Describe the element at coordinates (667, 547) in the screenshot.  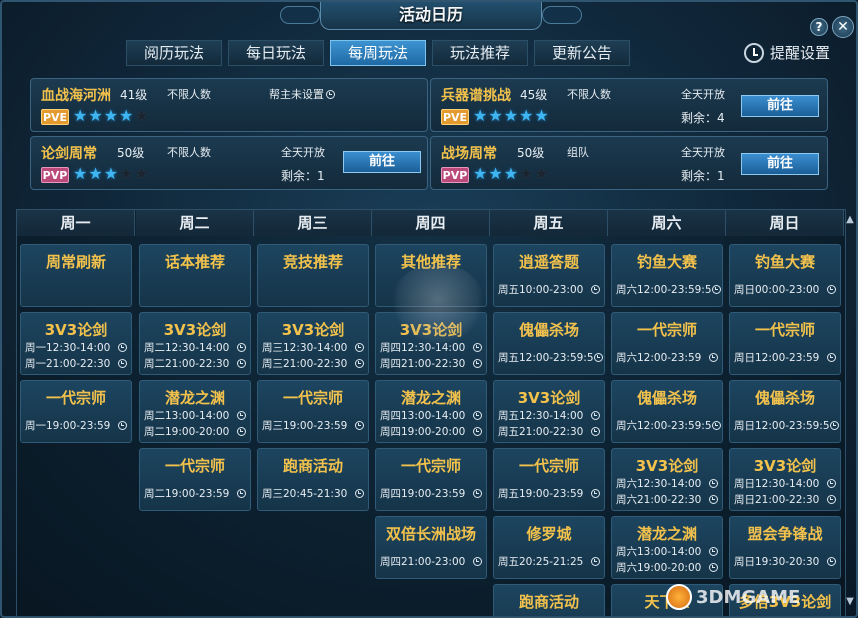
I see `activity-cell: 潜龙之渊 周六13:00-14:00 周六19:00-20:00` at that location.